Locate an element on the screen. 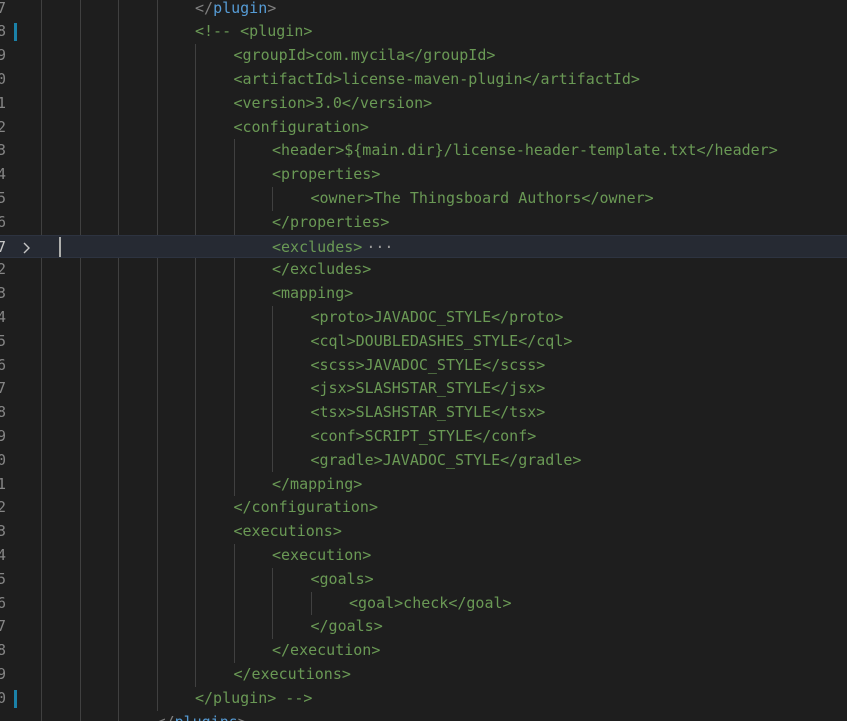 The height and width of the screenshot is (721, 847). code-line: 3 <executions> is located at coordinates (423, 532).